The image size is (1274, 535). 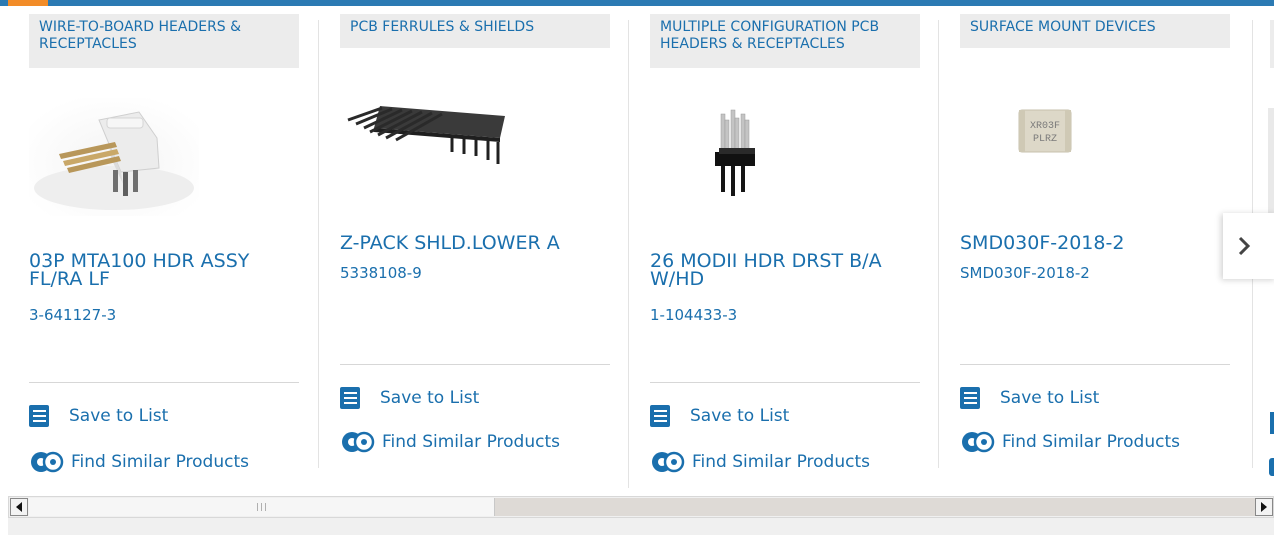 I want to click on product-name-link: 26 MODII HDR DRST B/A W/HD, so click(x=785, y=270).